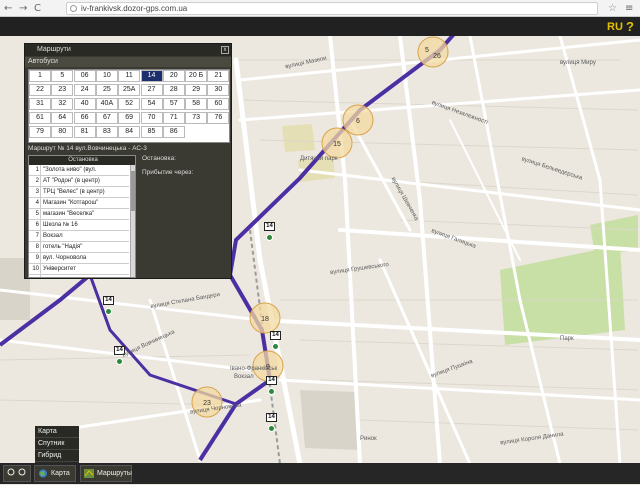 This screenshot has width=640, height=485. I want to click on route-number-29: 29, so click(196, 90).